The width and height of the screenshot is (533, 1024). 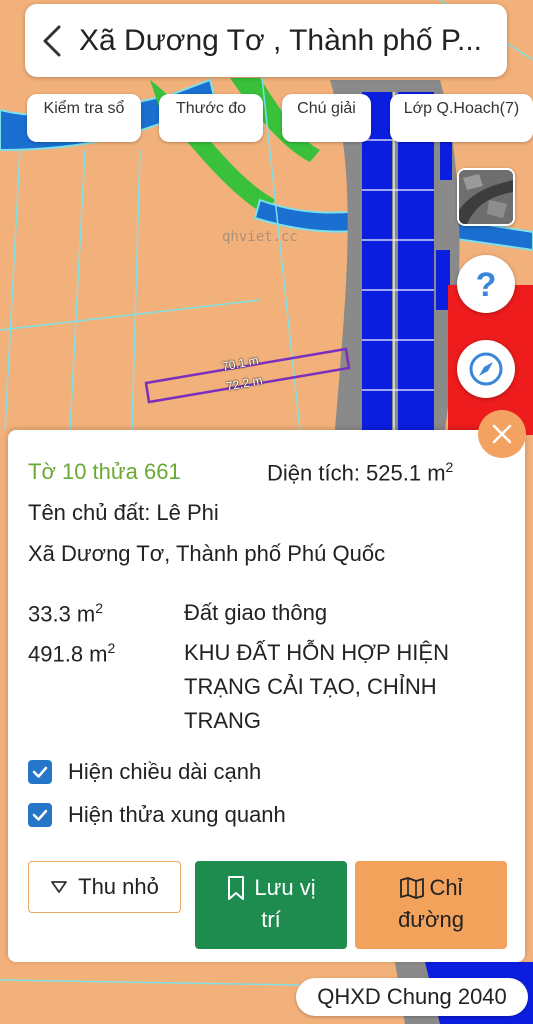 I want to click on zone-area: 491.8 m2, so click(x=72, y=653).